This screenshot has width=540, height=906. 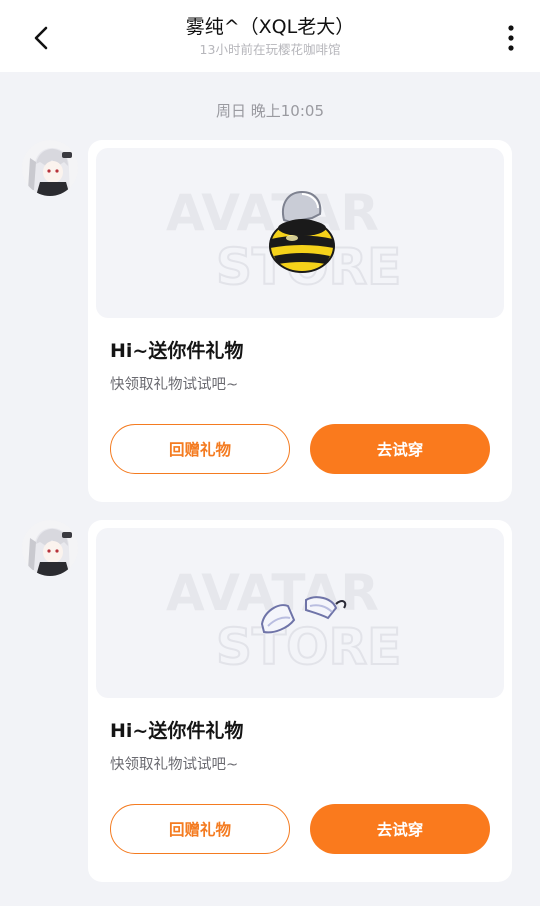 I want to click on more-button, so click(x=511, y=38).